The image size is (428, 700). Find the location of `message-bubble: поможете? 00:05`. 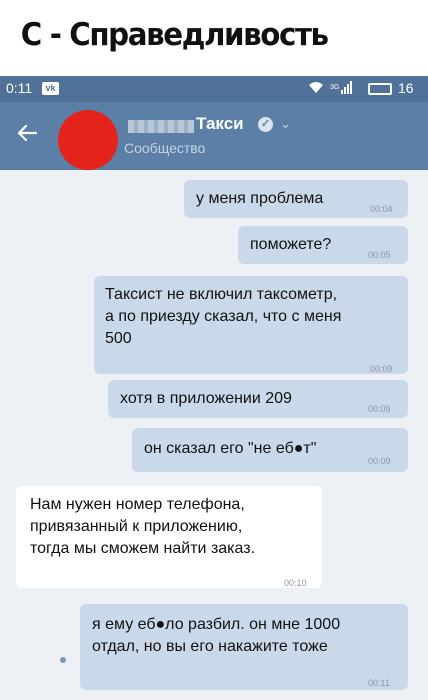

message-bubble: поможете? 00:05 is located at coordinates (323, 245).